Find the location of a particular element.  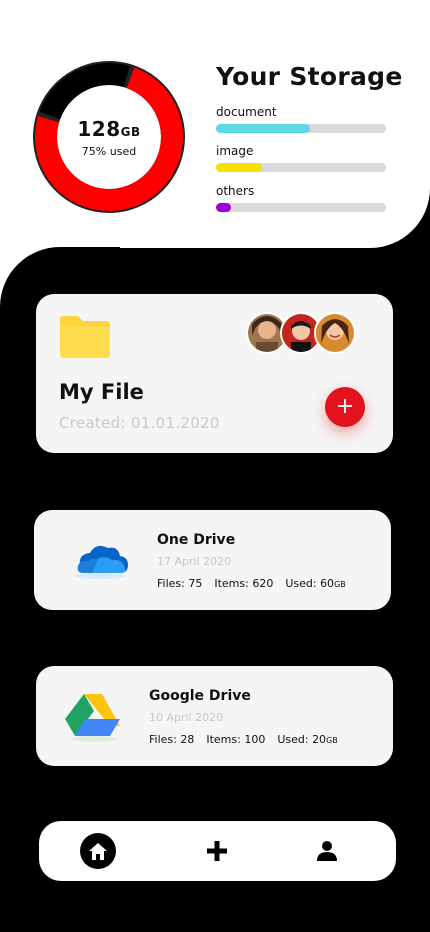

my-file-title: My File is located at coordinates (101, 392).